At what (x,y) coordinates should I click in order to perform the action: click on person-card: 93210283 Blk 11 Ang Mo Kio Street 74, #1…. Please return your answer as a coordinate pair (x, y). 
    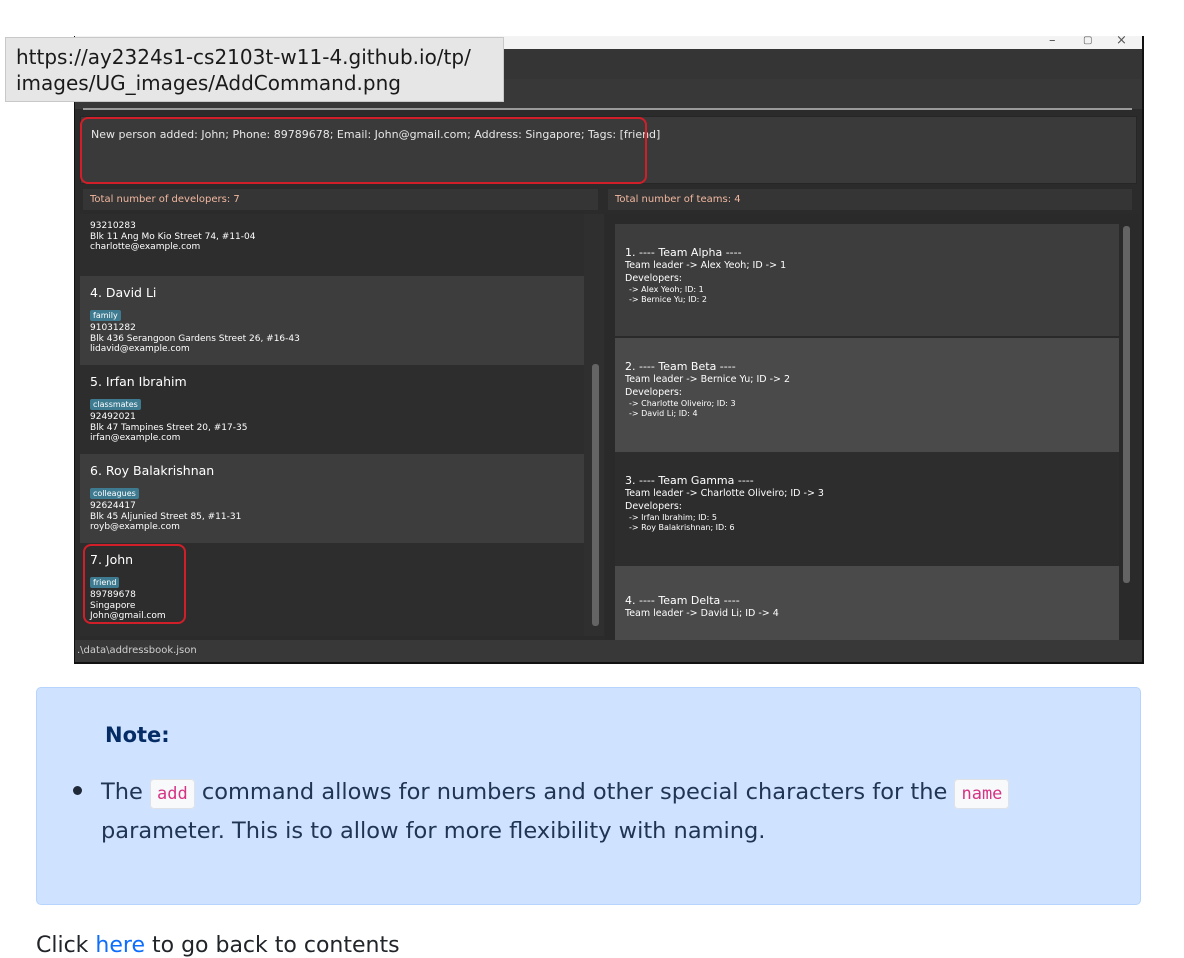
    Looking at the image, I should click on (332, 245).